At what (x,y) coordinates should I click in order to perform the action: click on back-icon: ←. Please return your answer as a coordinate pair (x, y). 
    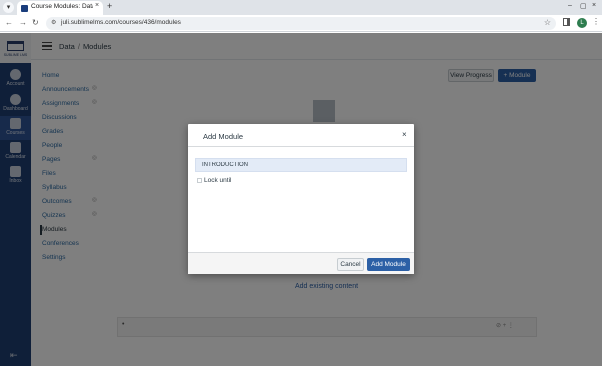
    Looking at the image, I should click on (9, 22).